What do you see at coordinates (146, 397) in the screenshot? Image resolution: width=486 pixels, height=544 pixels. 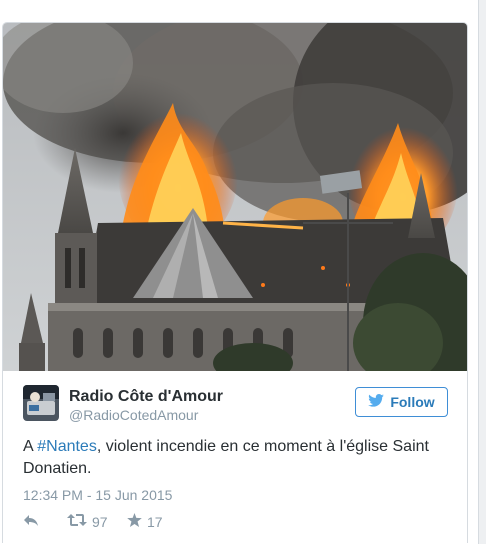 I see `display-name: Radio Côte d'Amour` at bounding box center [146, 397].